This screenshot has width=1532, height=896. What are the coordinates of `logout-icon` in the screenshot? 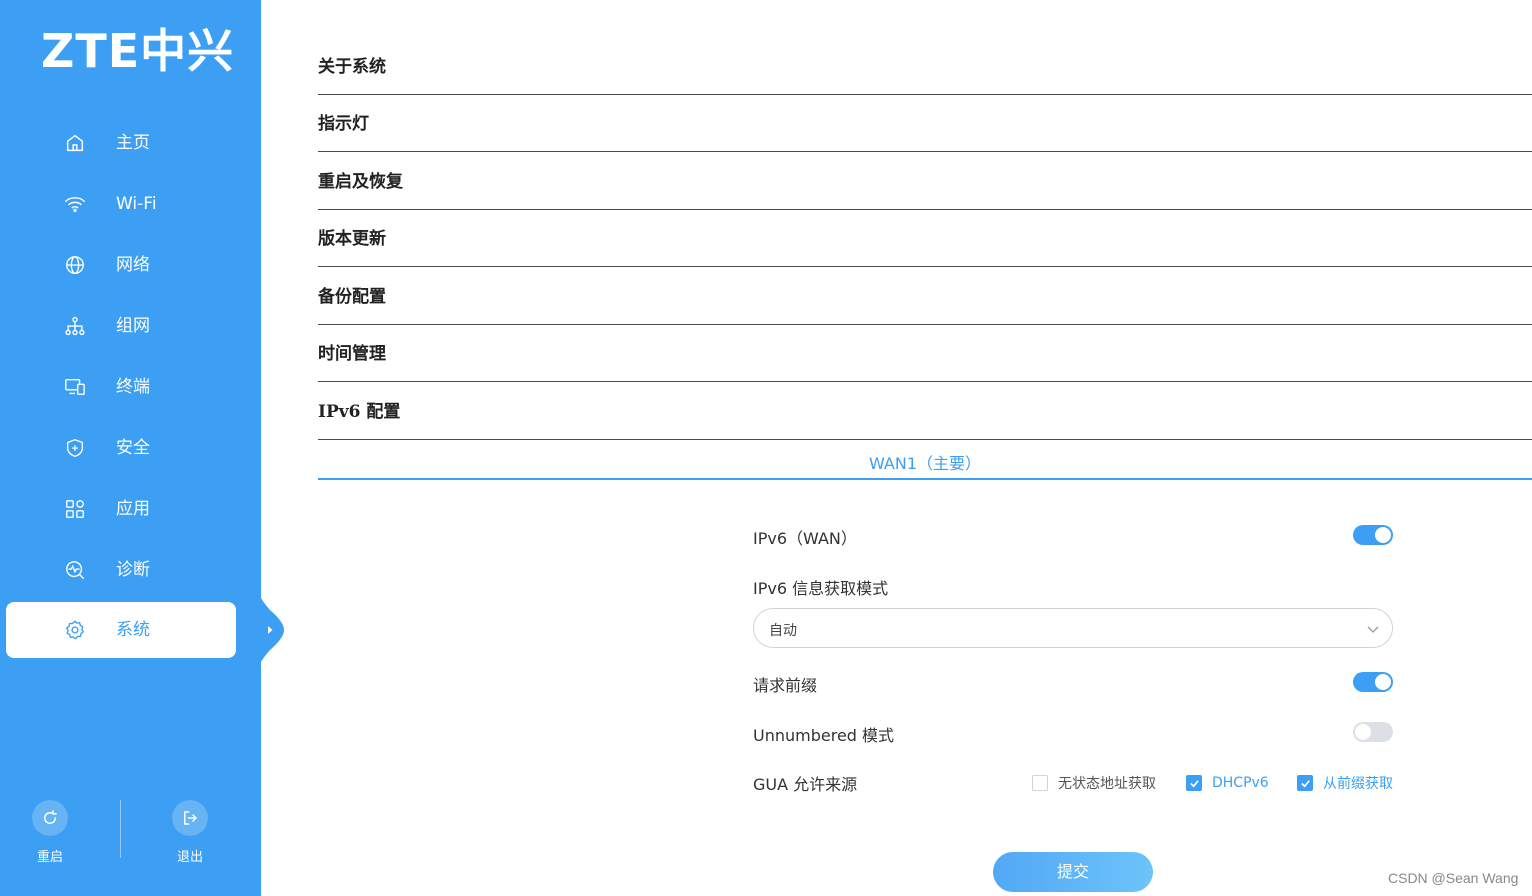 It's located at (190, 818).